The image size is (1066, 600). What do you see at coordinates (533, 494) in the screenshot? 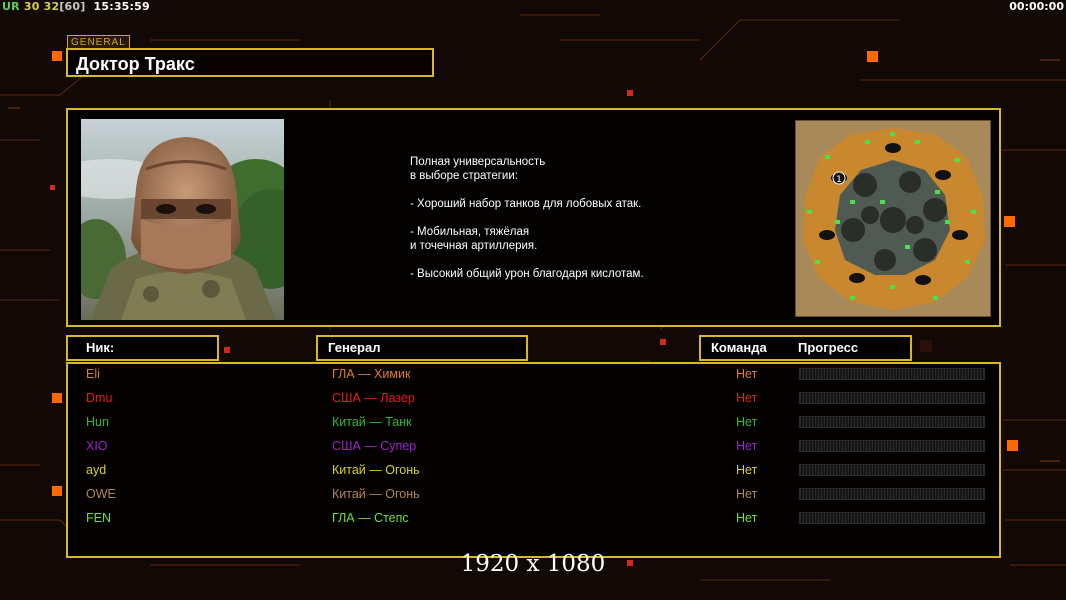
I see `player-row: OWE Китай — Огонь Нет` at bounding box center [533, 494].